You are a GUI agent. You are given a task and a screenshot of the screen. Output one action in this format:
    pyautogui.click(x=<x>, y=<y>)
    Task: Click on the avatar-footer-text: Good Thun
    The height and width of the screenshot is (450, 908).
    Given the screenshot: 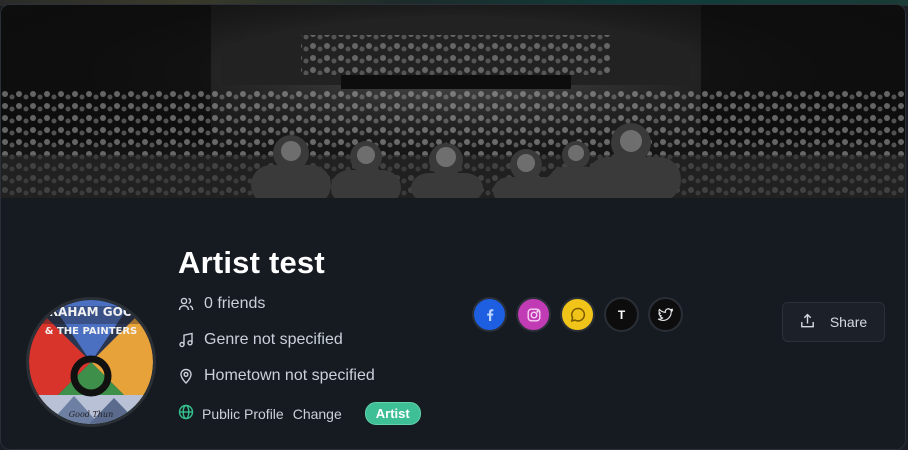 What is the action you would take?
    pyautogui.click(x=91, y=414)
    